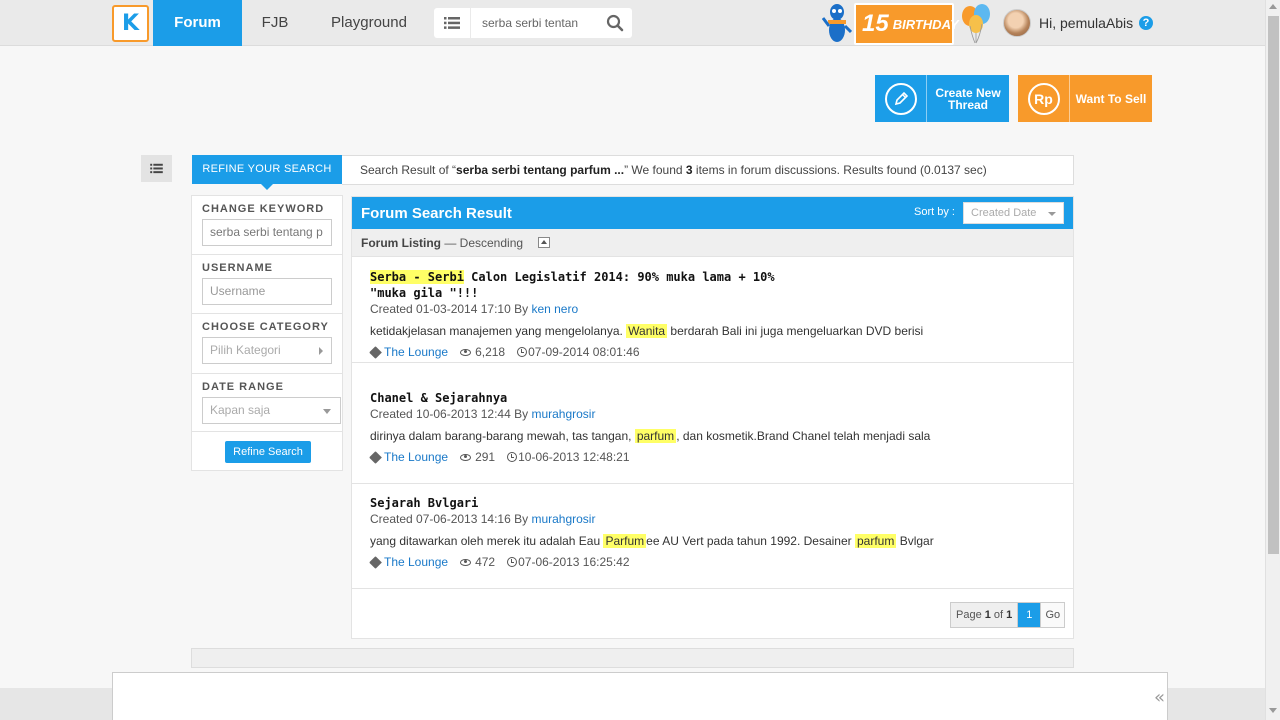  I want to click on view-count: 291, so click(485, 457).